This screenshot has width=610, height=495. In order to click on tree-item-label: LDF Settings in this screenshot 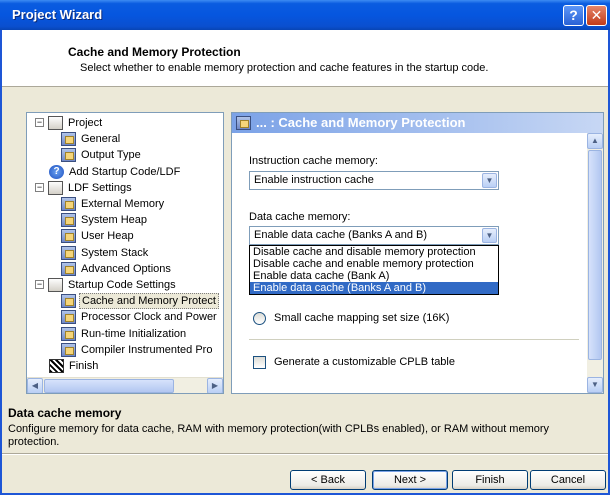, I will do `click(100, 187)`.